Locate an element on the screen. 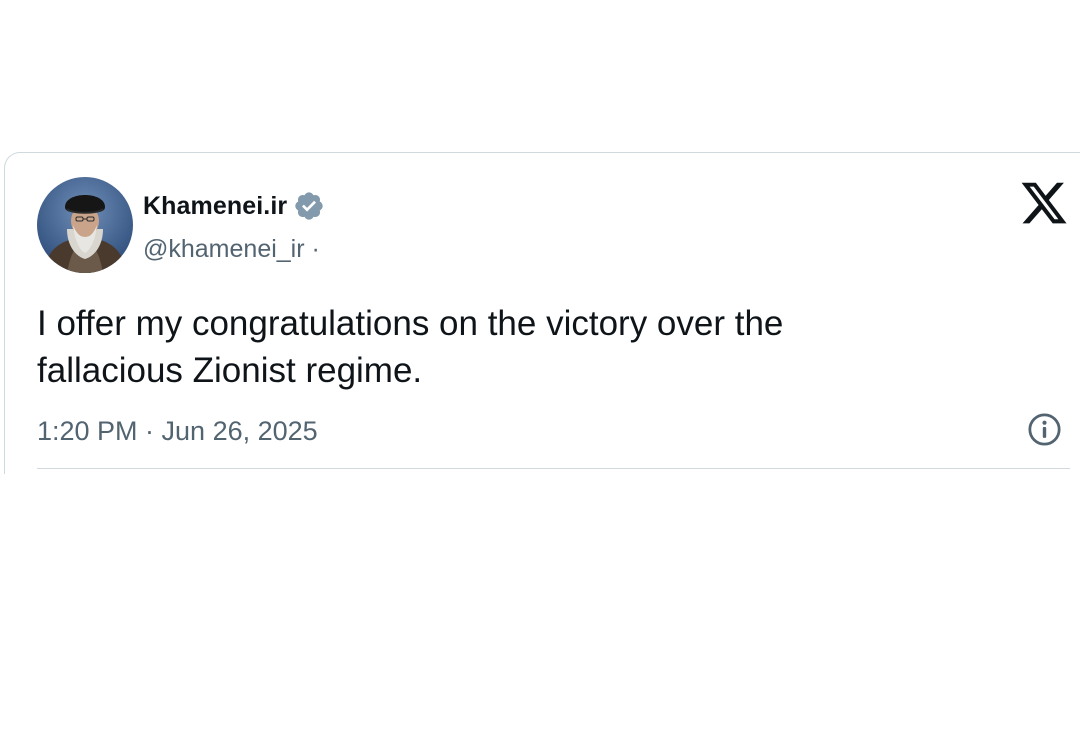  author-handle-row: @khamenei_ir · is located at coordinates (231, 249).